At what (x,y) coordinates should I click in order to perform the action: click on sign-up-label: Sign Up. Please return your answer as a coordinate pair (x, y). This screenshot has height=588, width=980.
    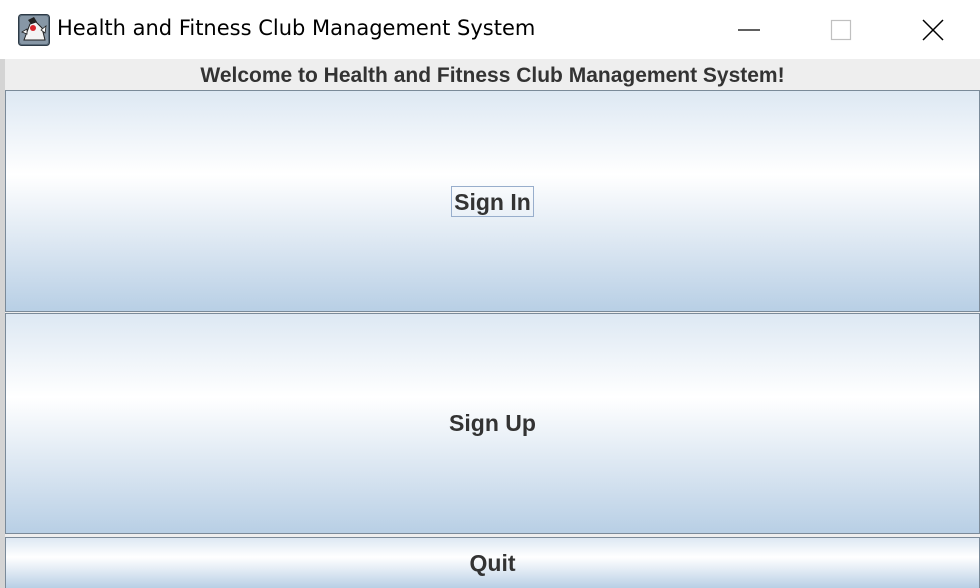
    Looking at the image, I should click on (492, 423).